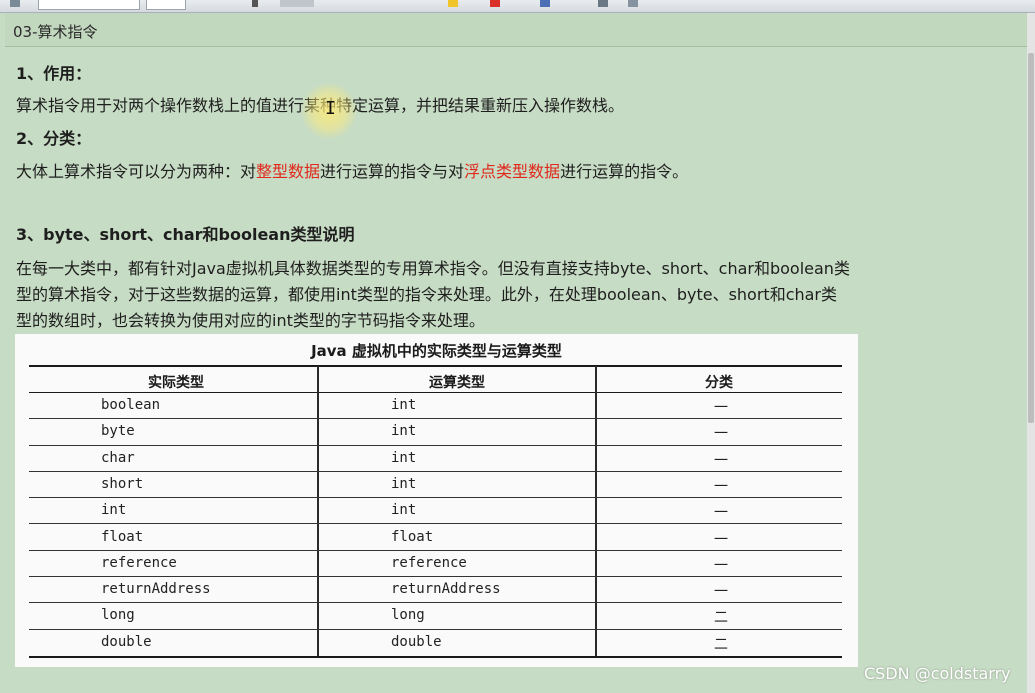 The width and height of the screenshot is (1035, 693). I want to click on computational-type-cell: returnAddress, so click(446, 589).